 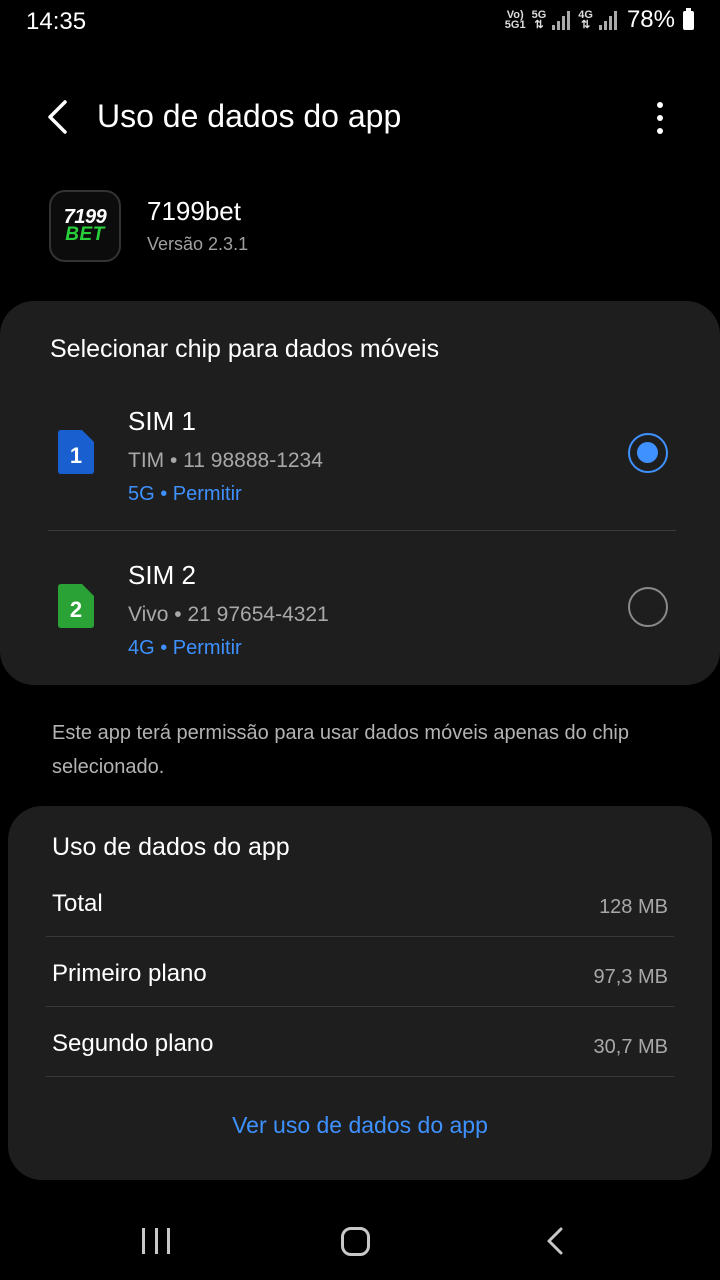 I want to click on usage-label: Segundo plano, so click(x=133, y=1043).